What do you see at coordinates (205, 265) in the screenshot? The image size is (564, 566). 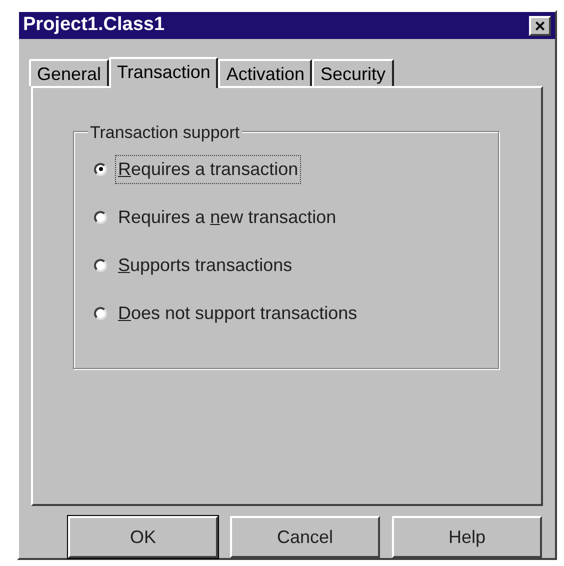 I see `option-label: Supports transactions` at bounding box center [205, 265].